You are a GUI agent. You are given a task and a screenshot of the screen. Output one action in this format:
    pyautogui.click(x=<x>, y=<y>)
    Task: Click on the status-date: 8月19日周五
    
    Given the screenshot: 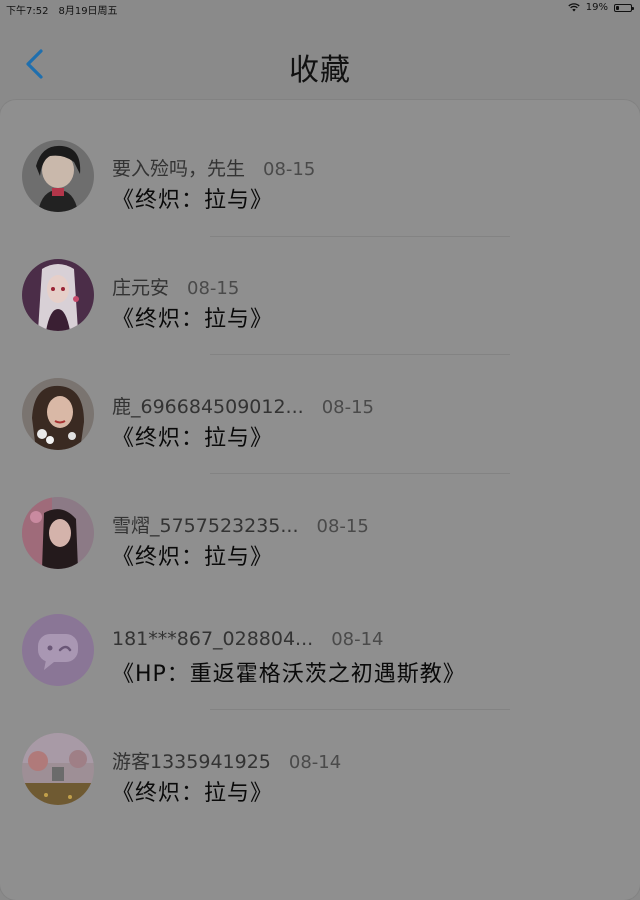 What is the action you would take?
    pyautogui.click(x=88, y=11)
    